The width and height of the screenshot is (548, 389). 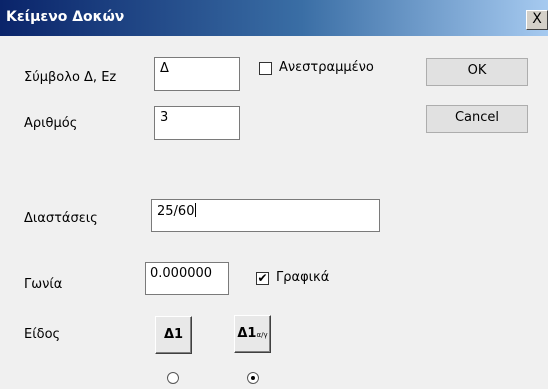 I want to click on radio-selected-dot, so click(x=253, y=378).